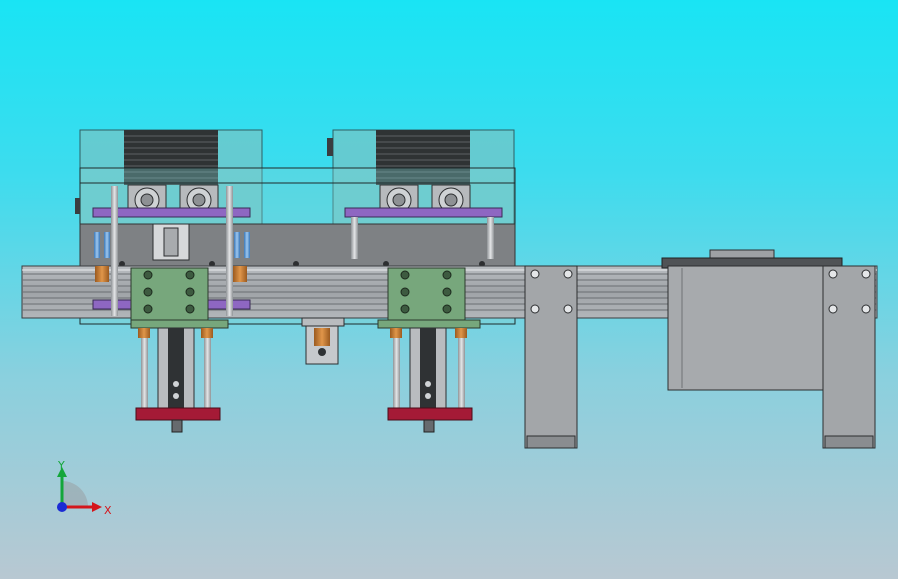  I want to click on axis-triad, so click(80, 495).